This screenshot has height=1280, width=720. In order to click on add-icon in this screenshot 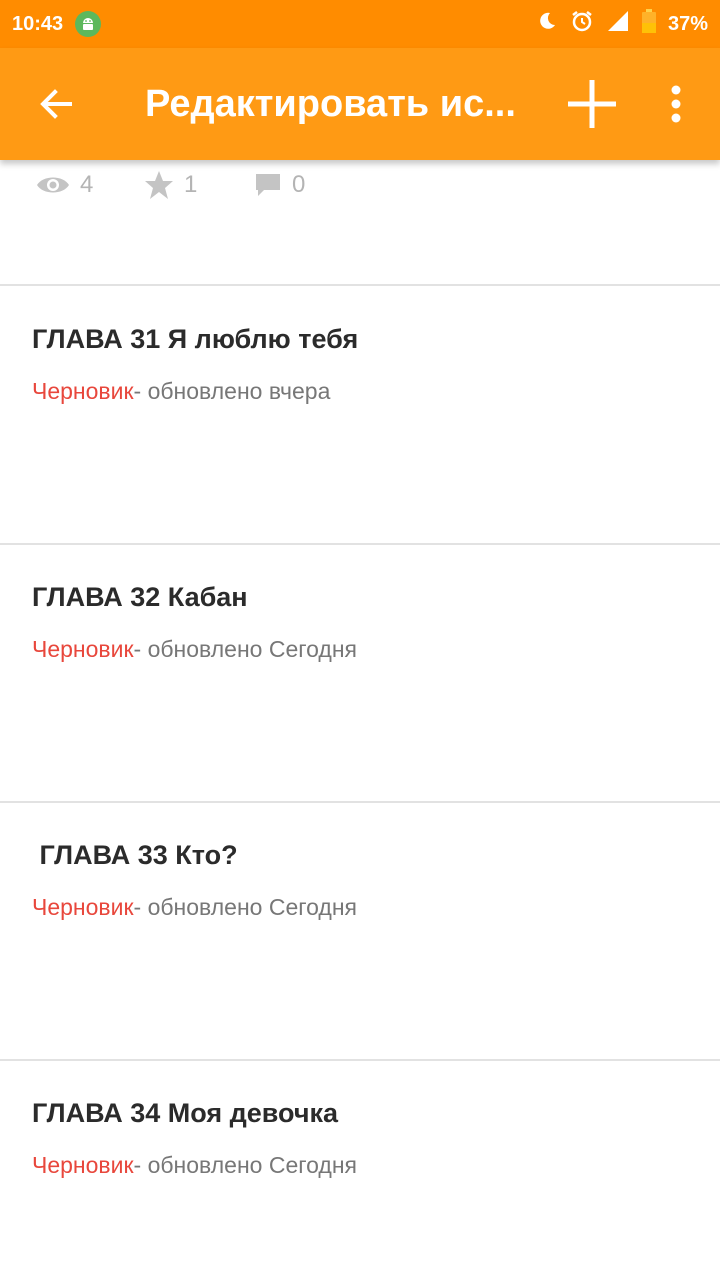, I will do `click(592, 104)`.